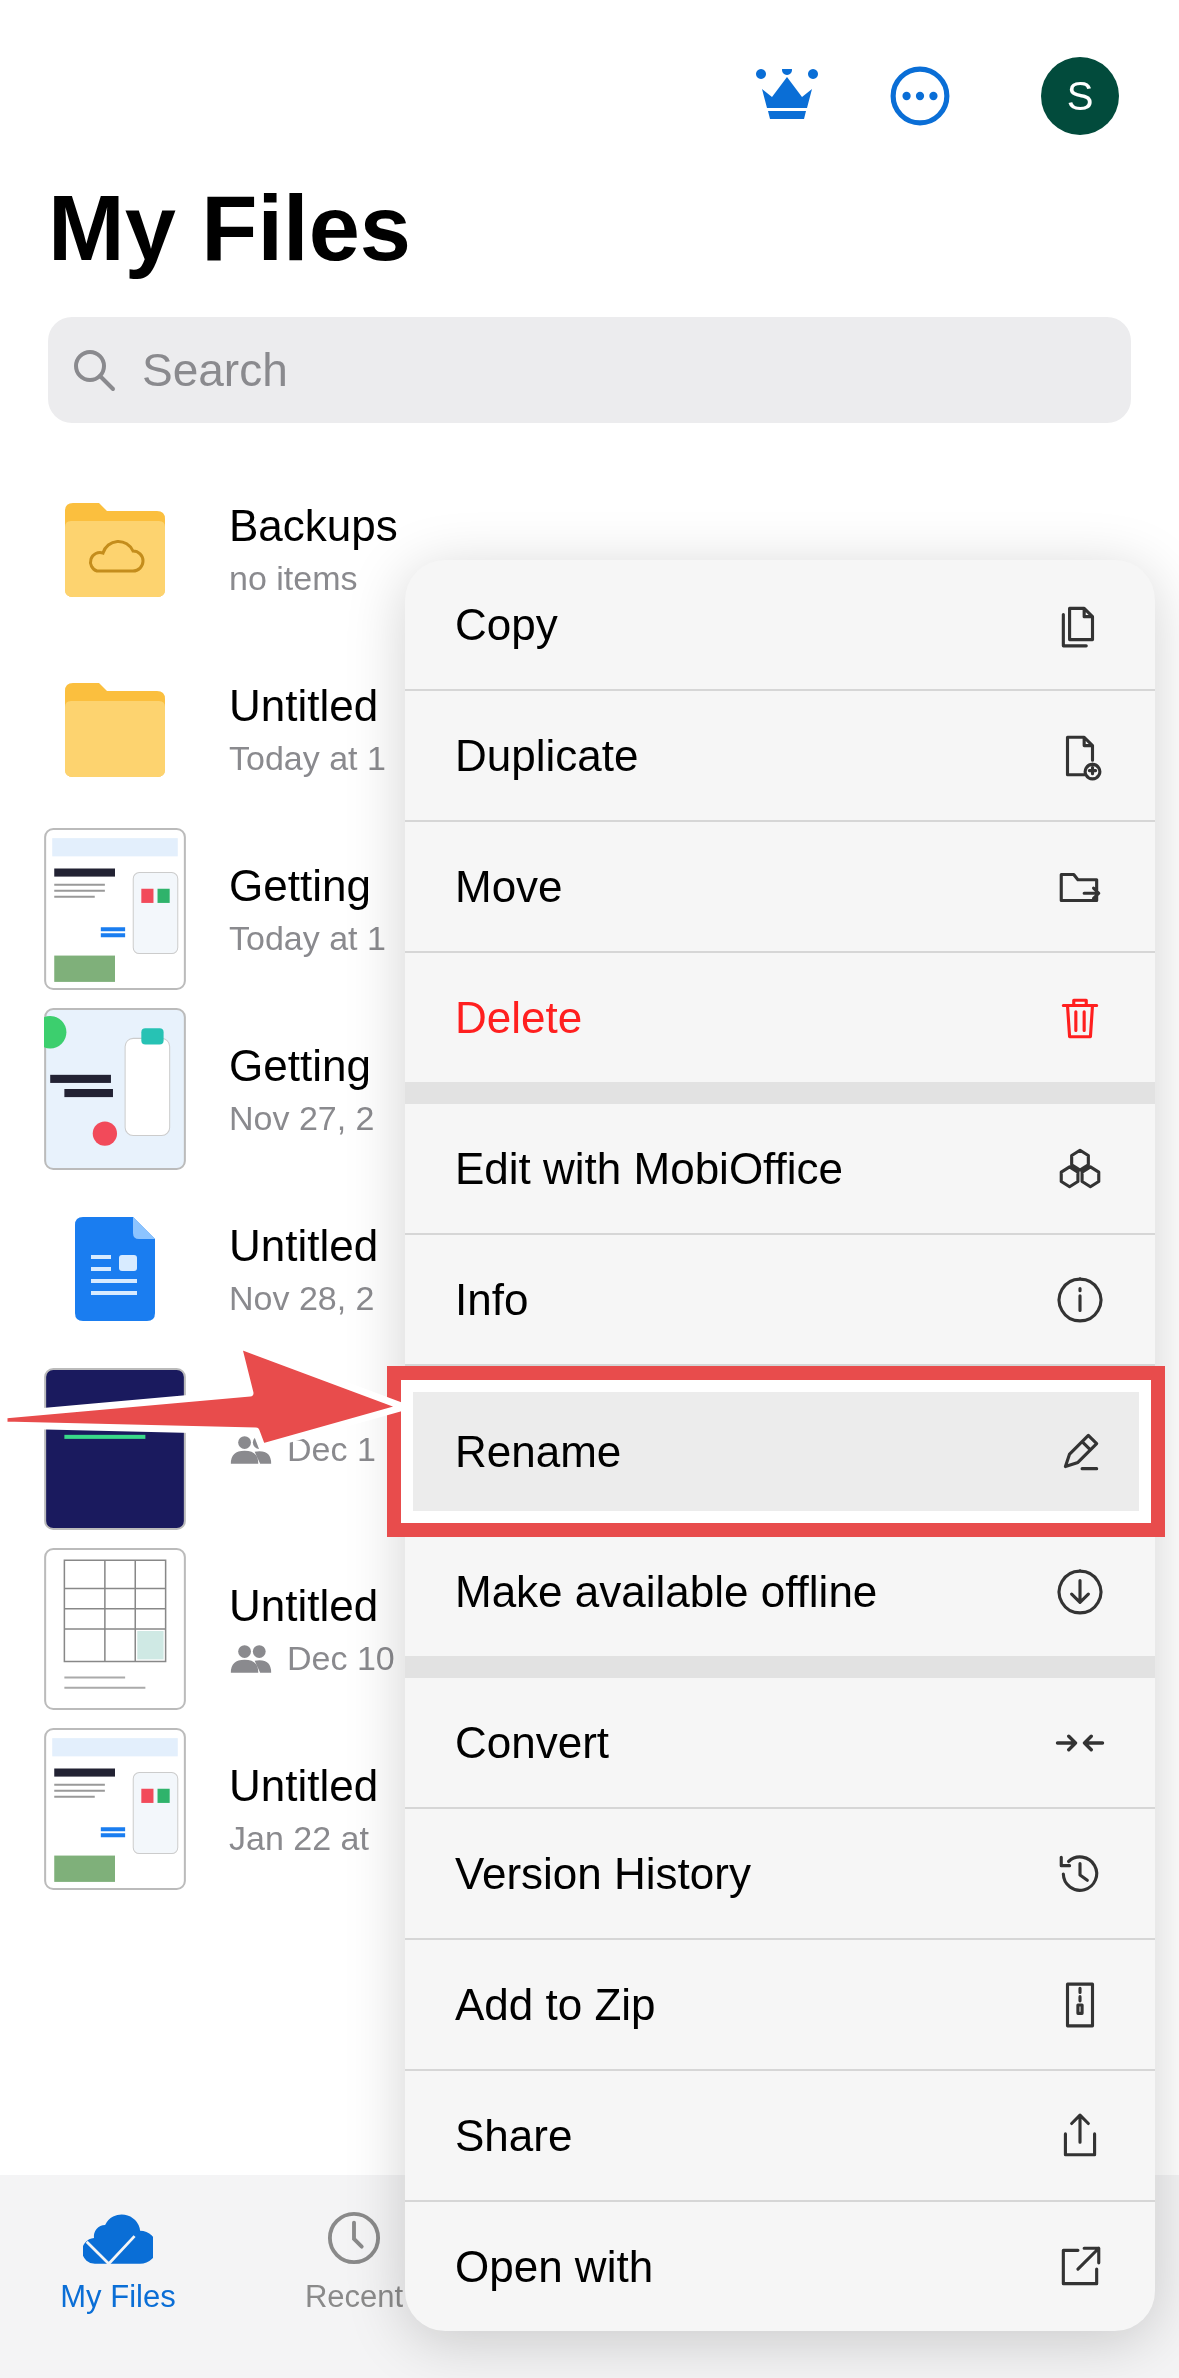 This screenshot has width=1179, height=2378. I want to click on file-meta: Jan 22 at, so click(299, 1838).